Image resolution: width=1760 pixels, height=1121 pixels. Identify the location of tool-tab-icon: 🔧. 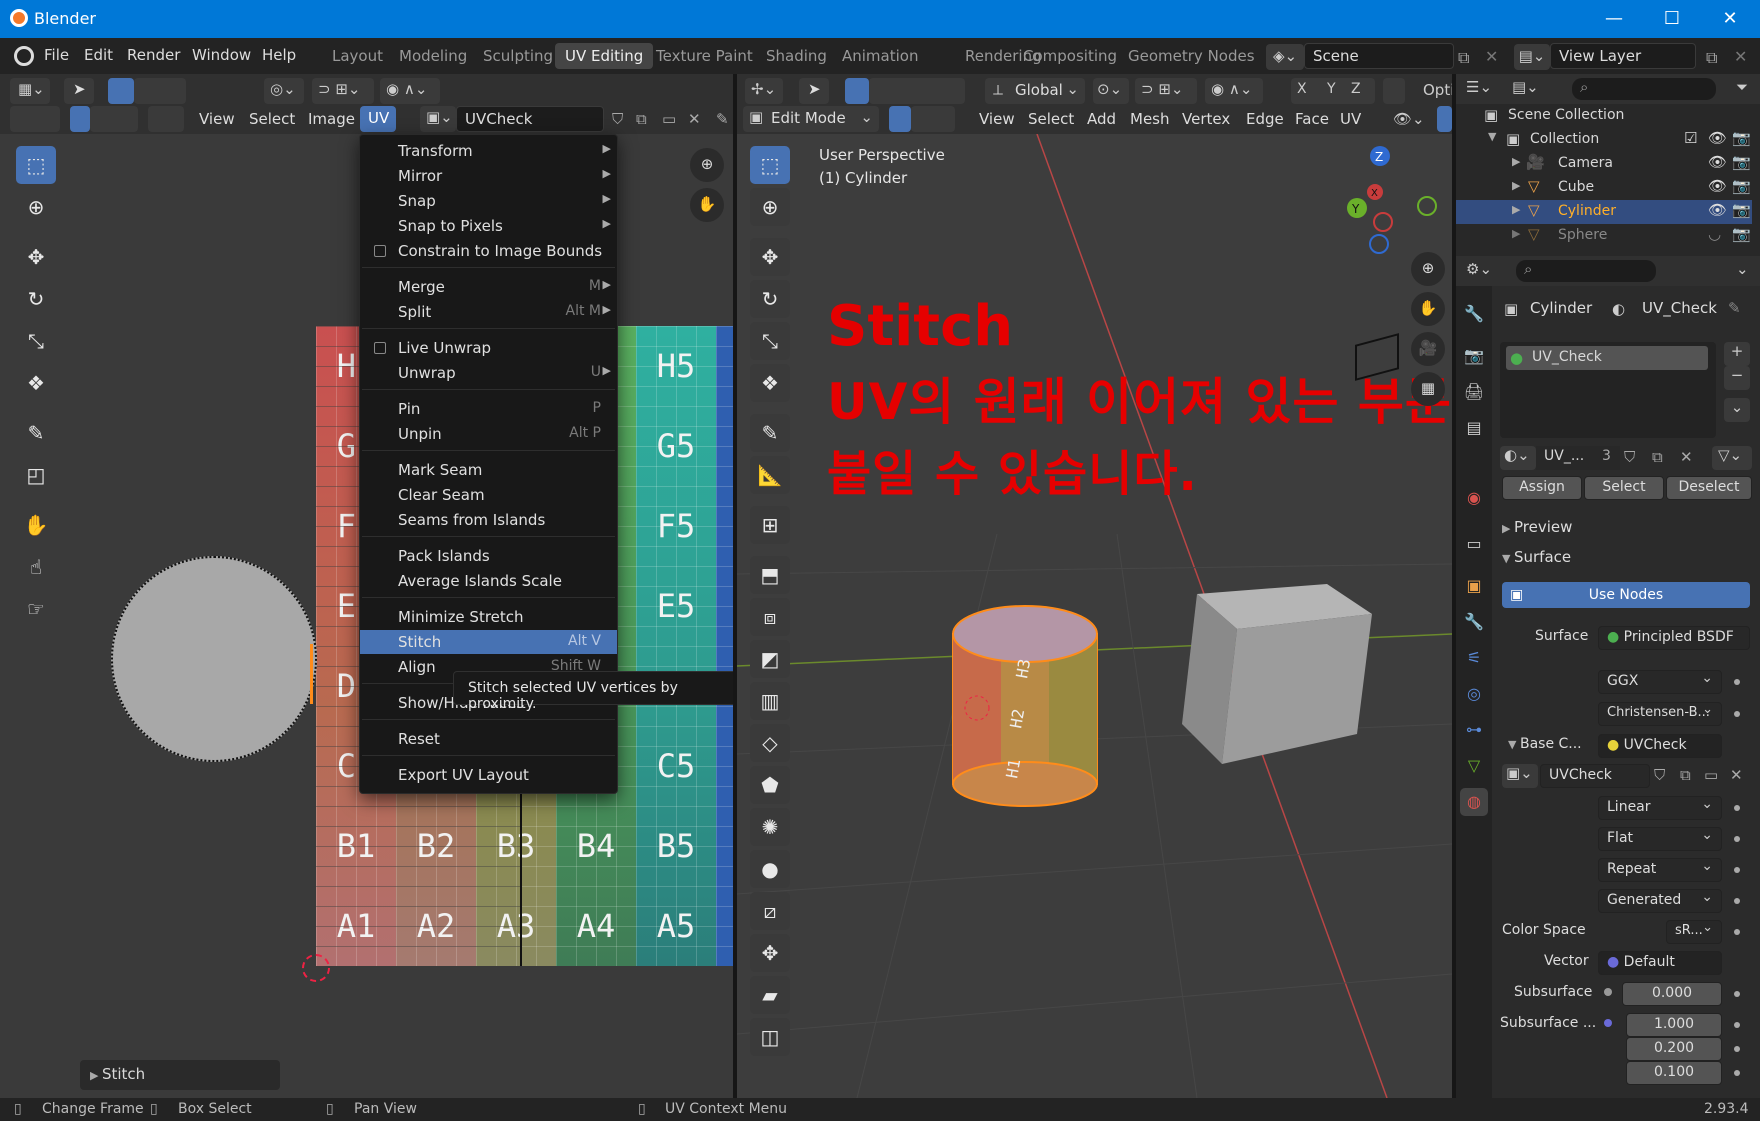
(1474, 314).